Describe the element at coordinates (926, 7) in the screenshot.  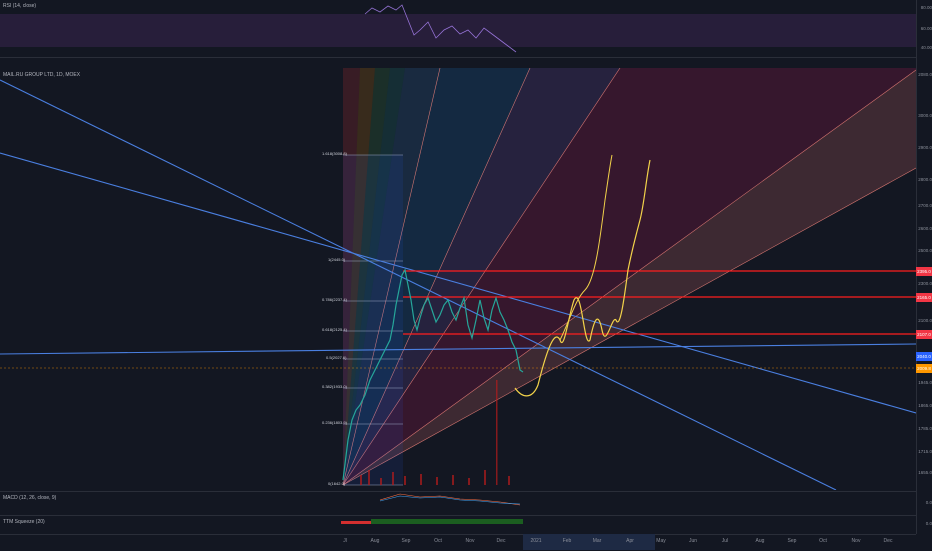
I see `rsi-tick: 80.00` at that location.